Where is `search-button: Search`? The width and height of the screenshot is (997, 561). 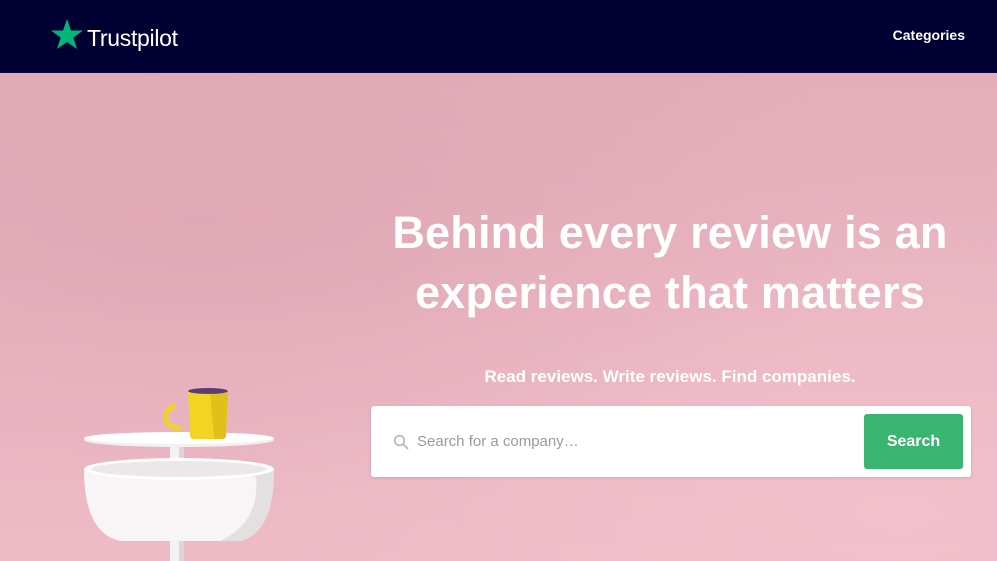
search-button: Search is located at coordinates (913, 441).